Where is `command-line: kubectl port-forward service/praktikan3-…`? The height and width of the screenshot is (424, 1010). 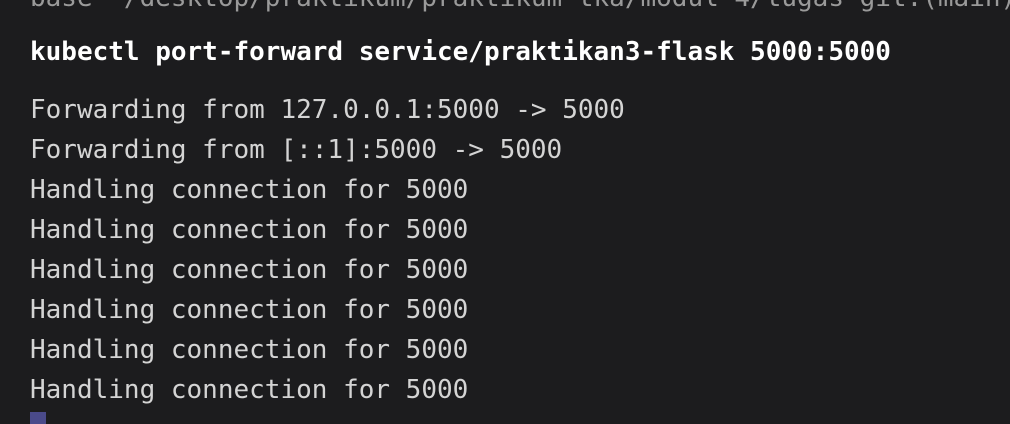
command-line: kubectl port-forward service/praktikan3-… is located at coordinates (460, 52).